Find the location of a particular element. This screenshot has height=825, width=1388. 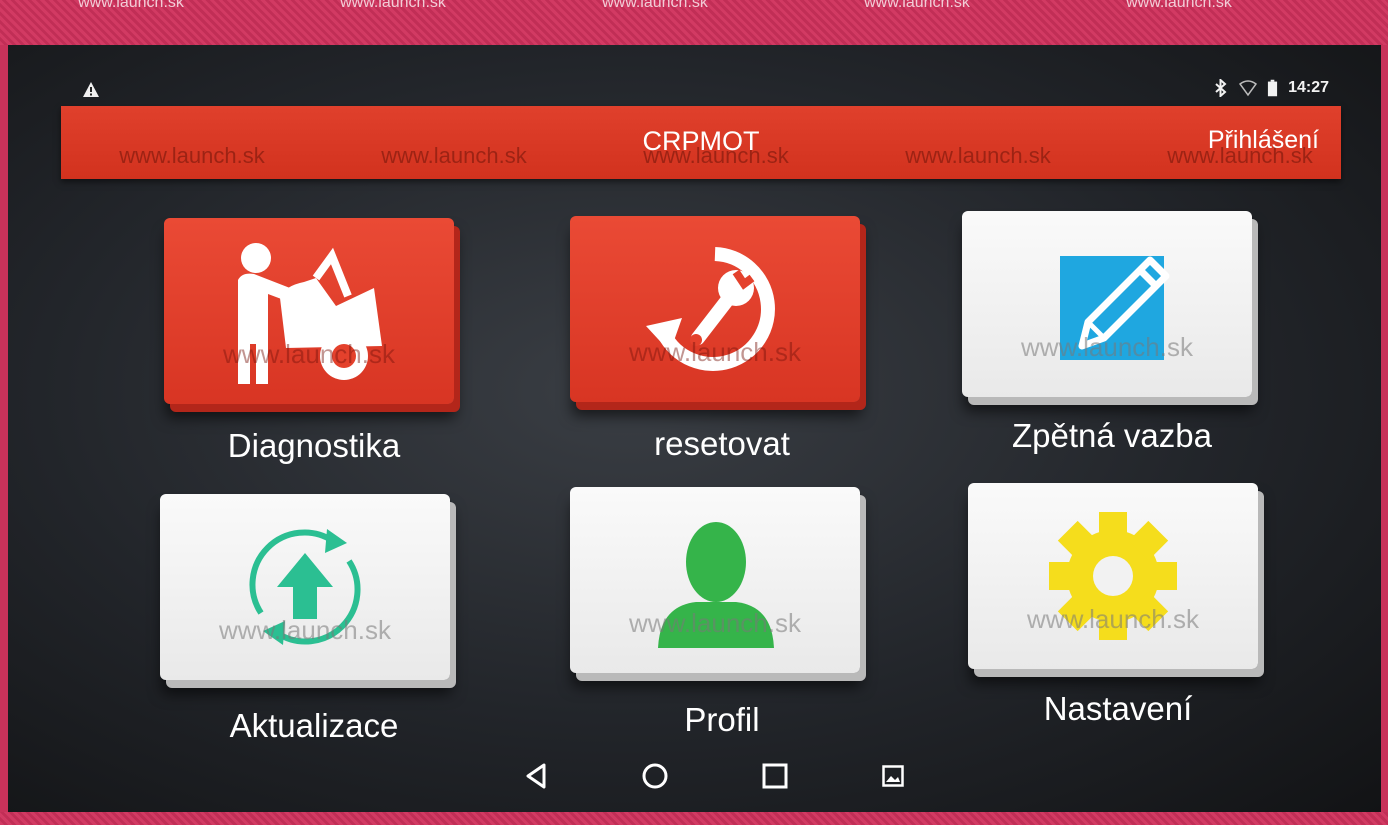

tile-label-resetovat: resetovat is located at coordinates (722, 444).